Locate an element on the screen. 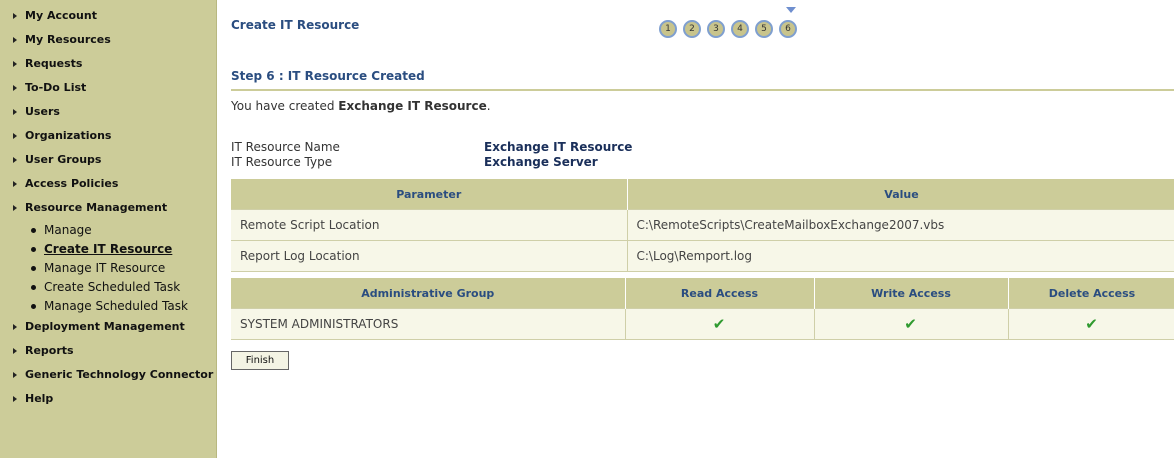 The height and width of the screenshot is (458, 1174). column-header-parameter: Parameter is located at coordinates (429, 194).